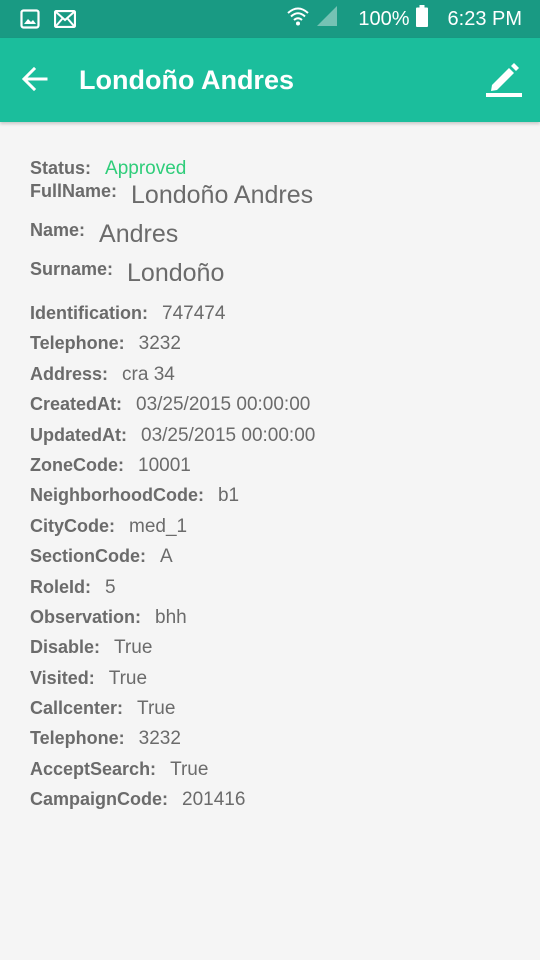 The image size is (540, 960). I want to click on detail-value: Andres, so click(139, 234).